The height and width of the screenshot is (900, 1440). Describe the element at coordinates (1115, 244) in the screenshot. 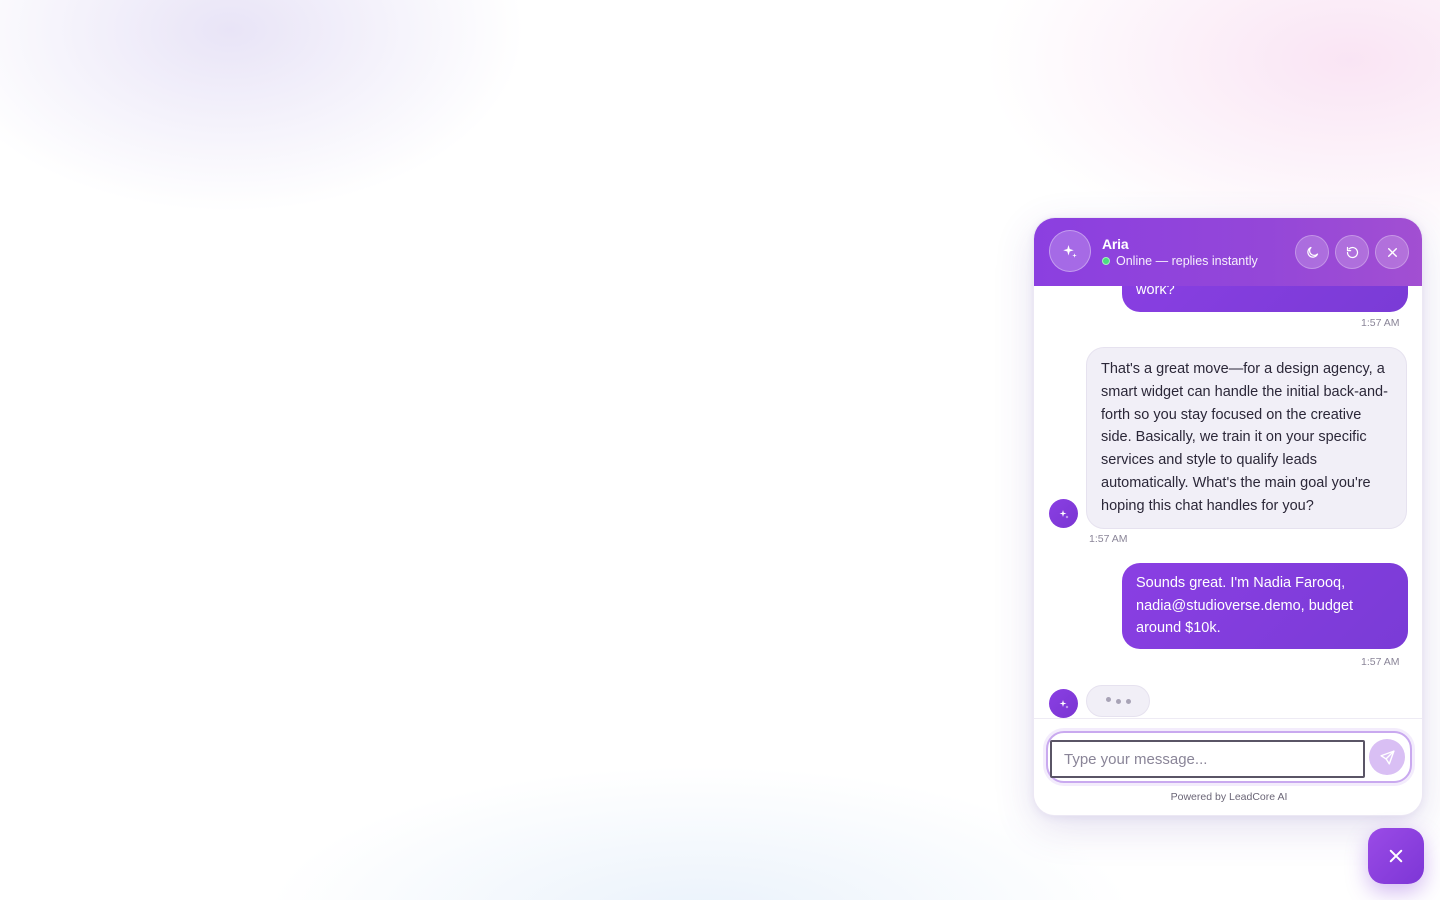

I see `agent-name: Aria` at that location.